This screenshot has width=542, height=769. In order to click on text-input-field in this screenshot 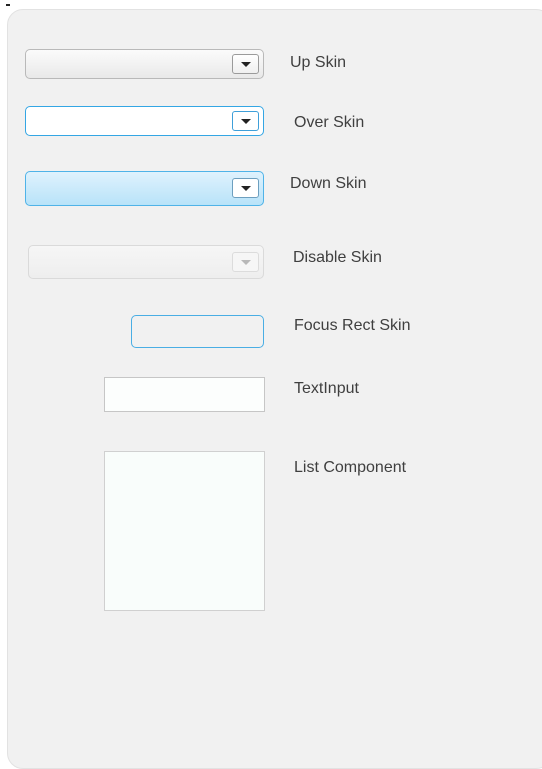, I will do `click(184, 394)`.